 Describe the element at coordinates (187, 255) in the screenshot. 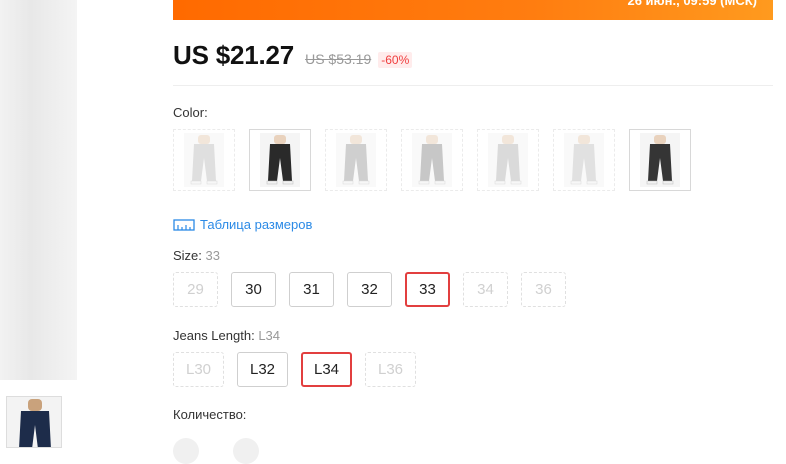

I see `size-label-text: Size:` at that location.